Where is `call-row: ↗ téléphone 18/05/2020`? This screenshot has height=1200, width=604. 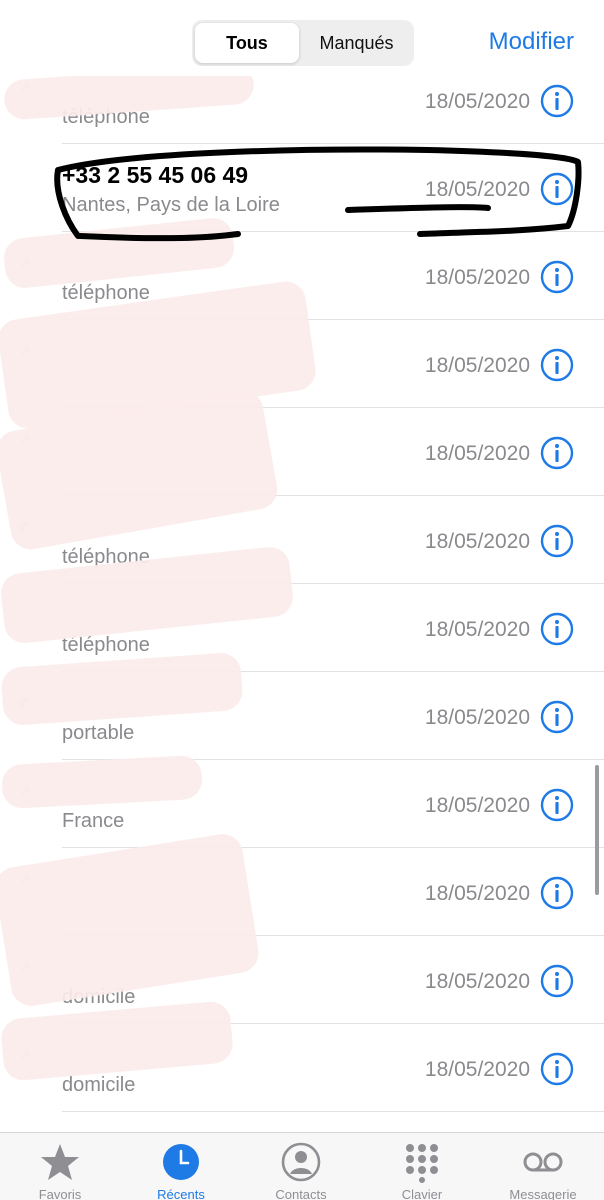
call-row: ↗ téléphone 18/05/2020 is located at coordinates (302, 276).